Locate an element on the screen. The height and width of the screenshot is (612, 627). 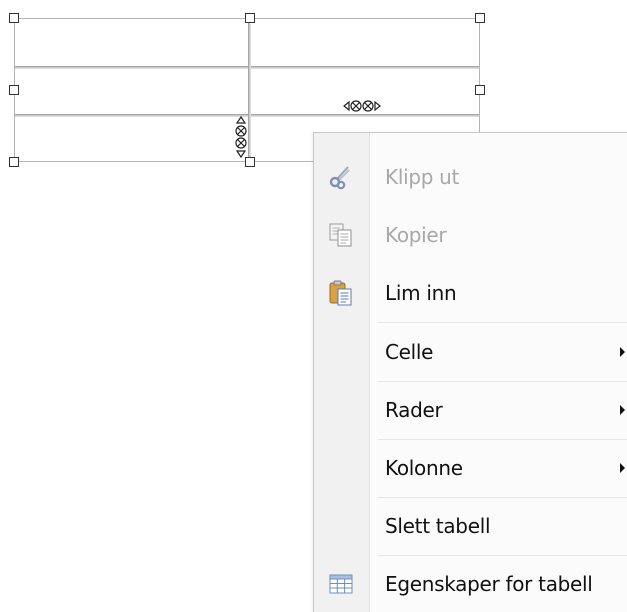
row-resize-marker-icon is located at coordinates (241, 138).